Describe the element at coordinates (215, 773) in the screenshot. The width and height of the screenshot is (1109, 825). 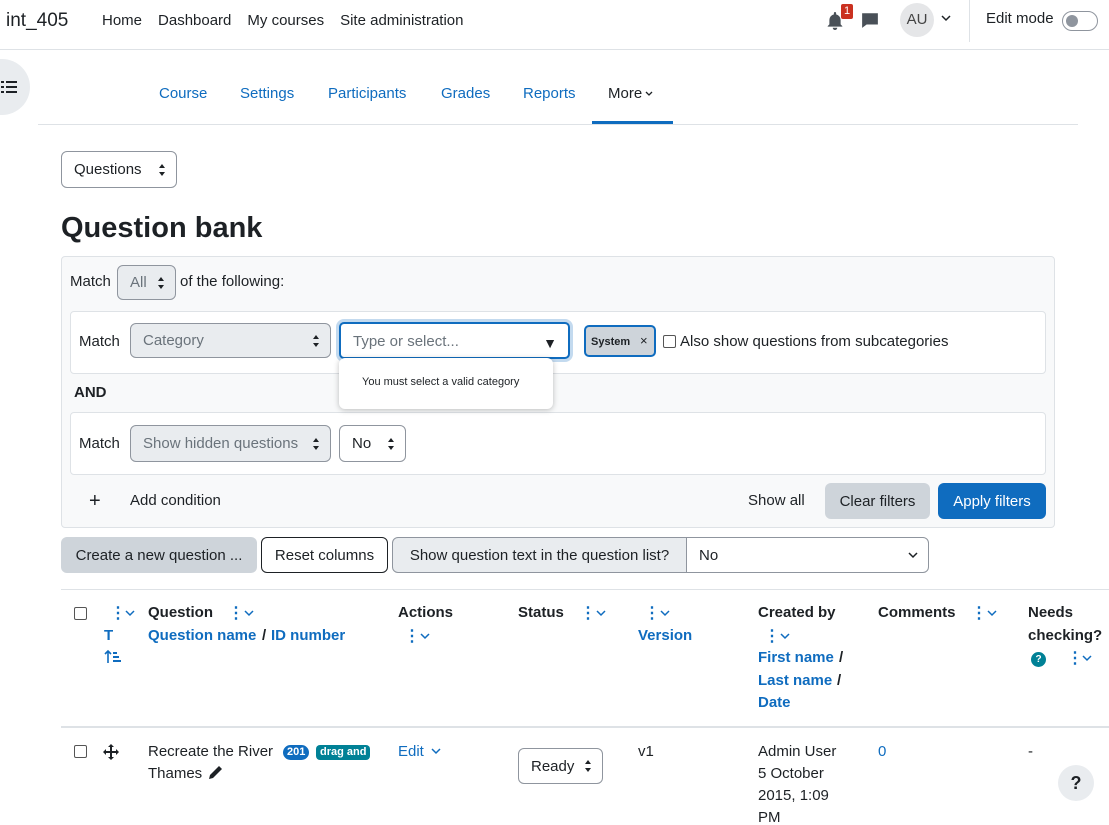
I see `pencil-icon` at that location.